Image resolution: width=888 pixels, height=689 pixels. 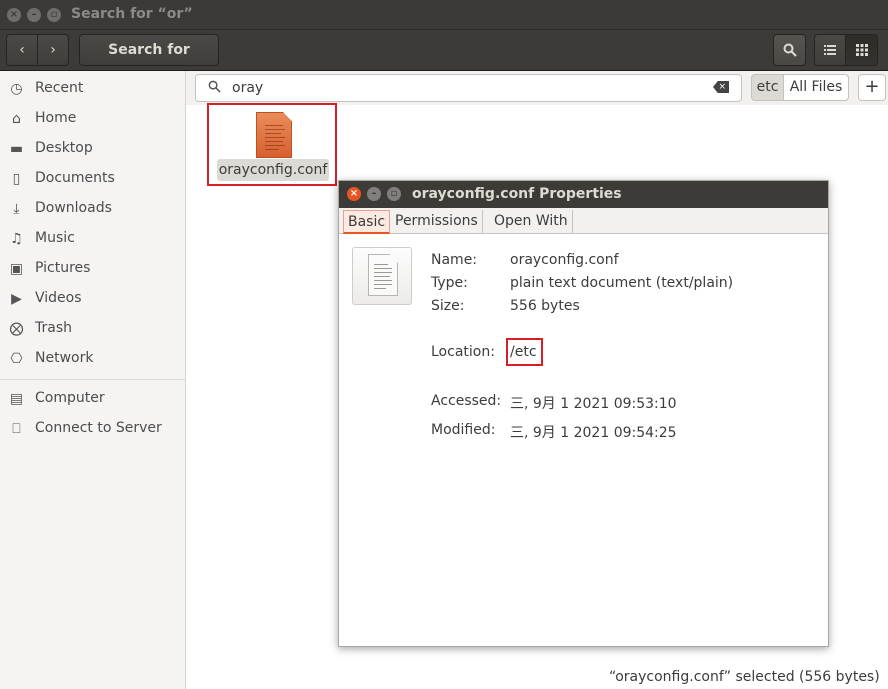 I want to click on sidebar-item-label: Recent, so click(x=59, y=88).